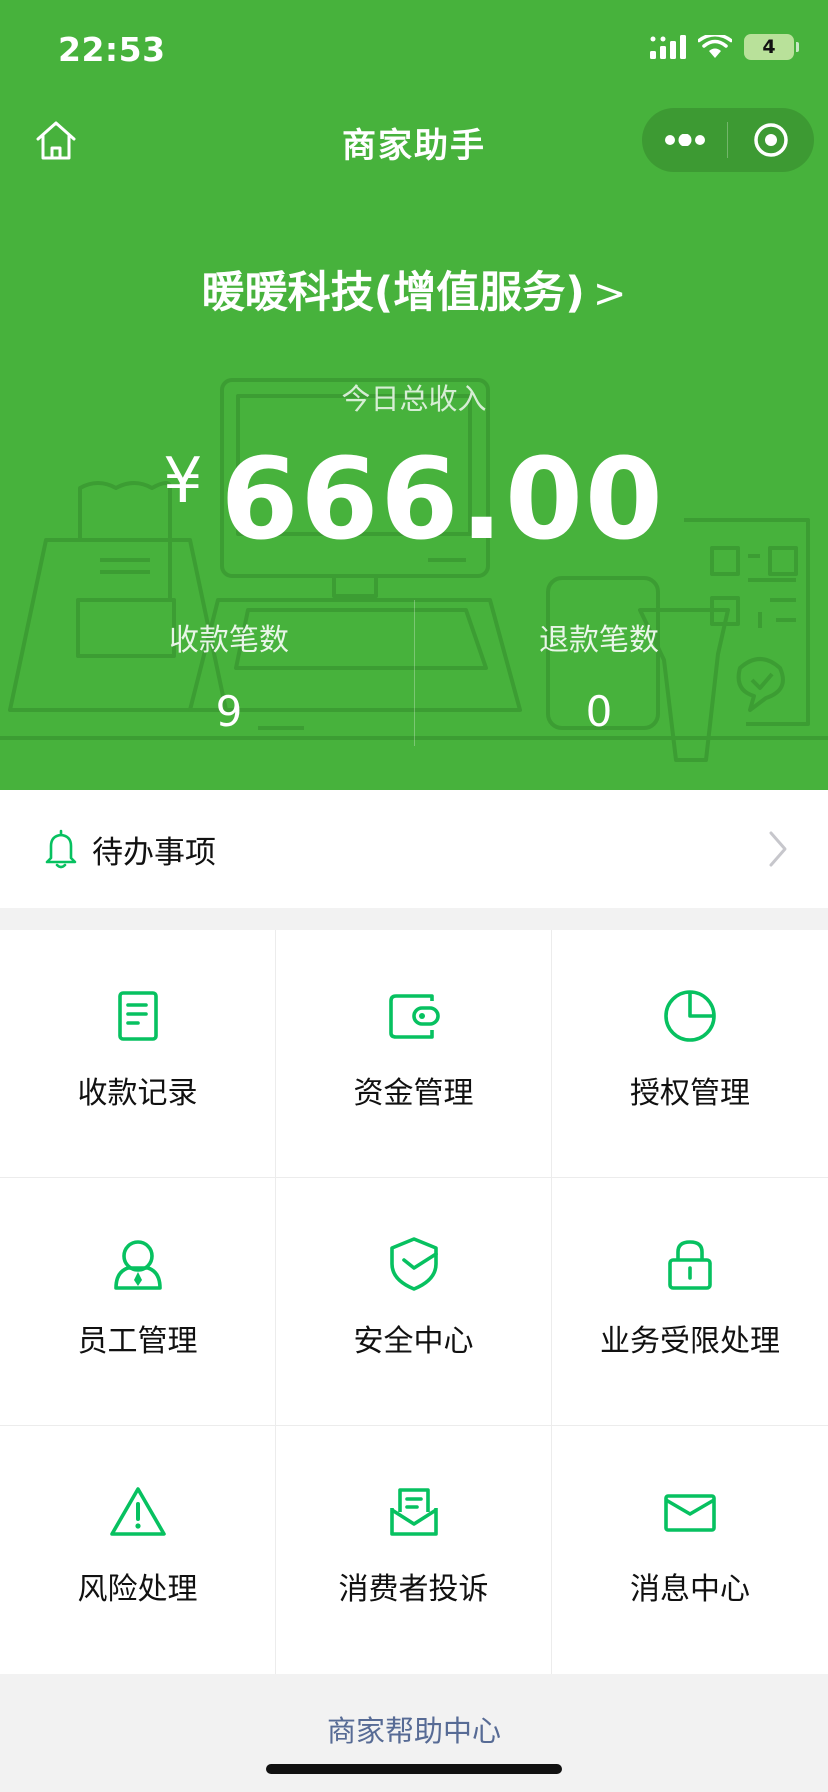  Describe the element at coordinates (414, 1769) in the screenshot. I see `home-indicator` at that location.